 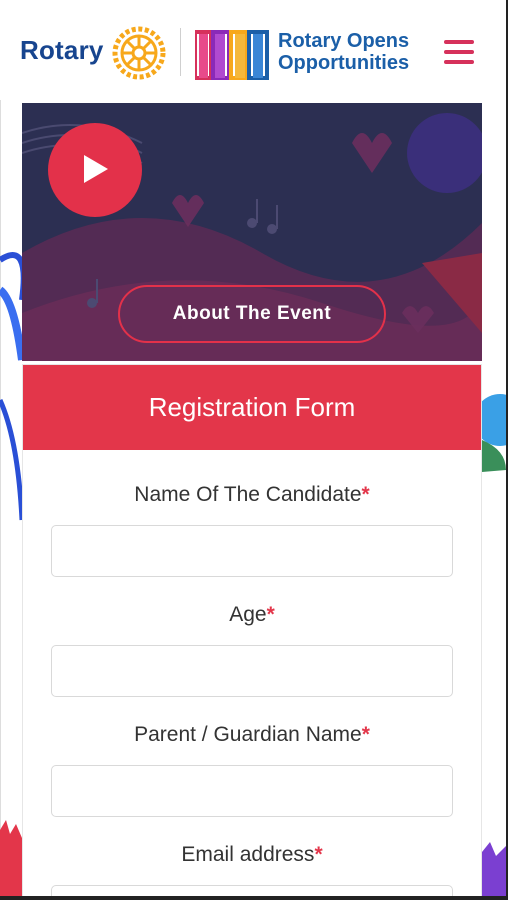 What do you see at coordinates (252, 791) in the screenshot?
I see `guardian-name-input` at bounding box center [252, 791].